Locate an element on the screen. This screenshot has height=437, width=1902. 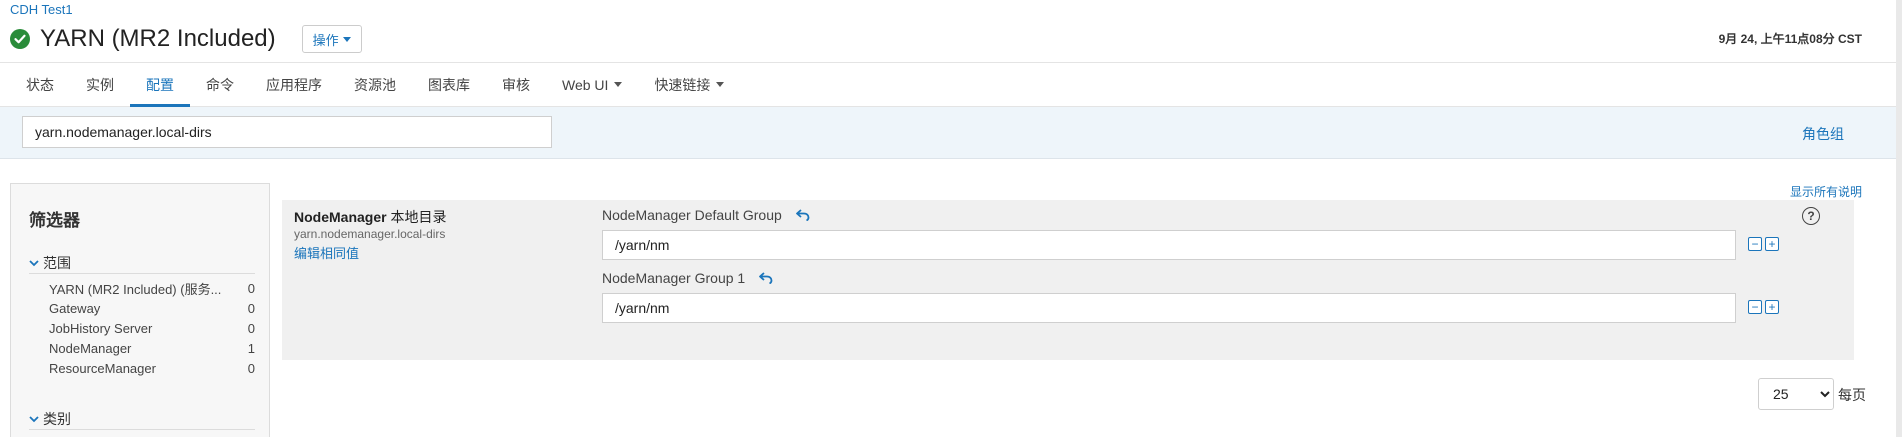
page-title: YARN (MR2 Included) is located at coordinates (158, 38).